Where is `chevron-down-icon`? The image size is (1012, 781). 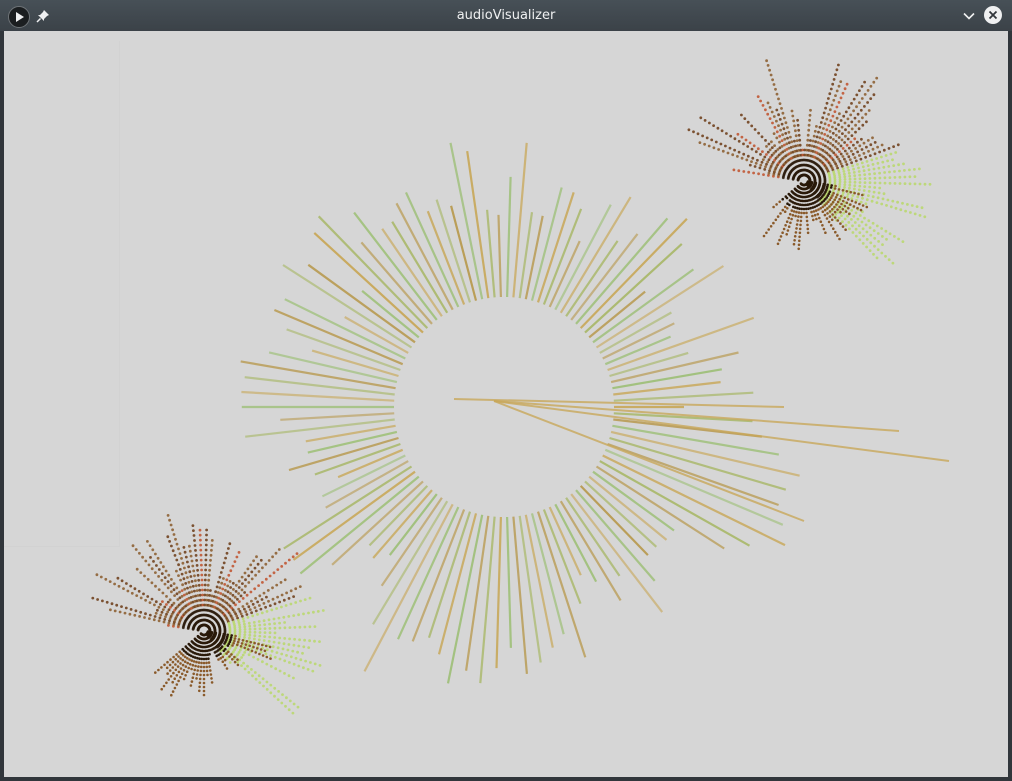
chevron-down-icon is located at coordinates (969, 16).